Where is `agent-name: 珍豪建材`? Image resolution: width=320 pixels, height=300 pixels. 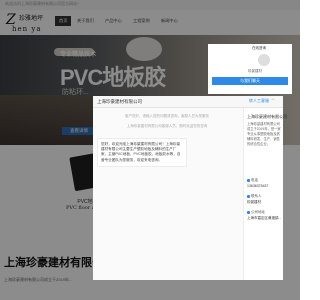 agent-name: 珍豪建材 is located at coordinates (255, 71).